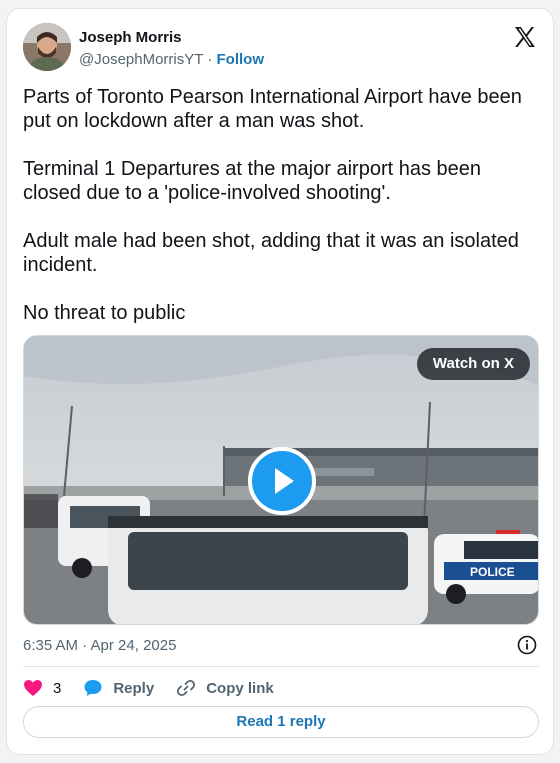 The width and height of the screenshot is (560, 763). Describe the element at coordinates (186, 688) in the screenshot. I see `link-icon` at that location.